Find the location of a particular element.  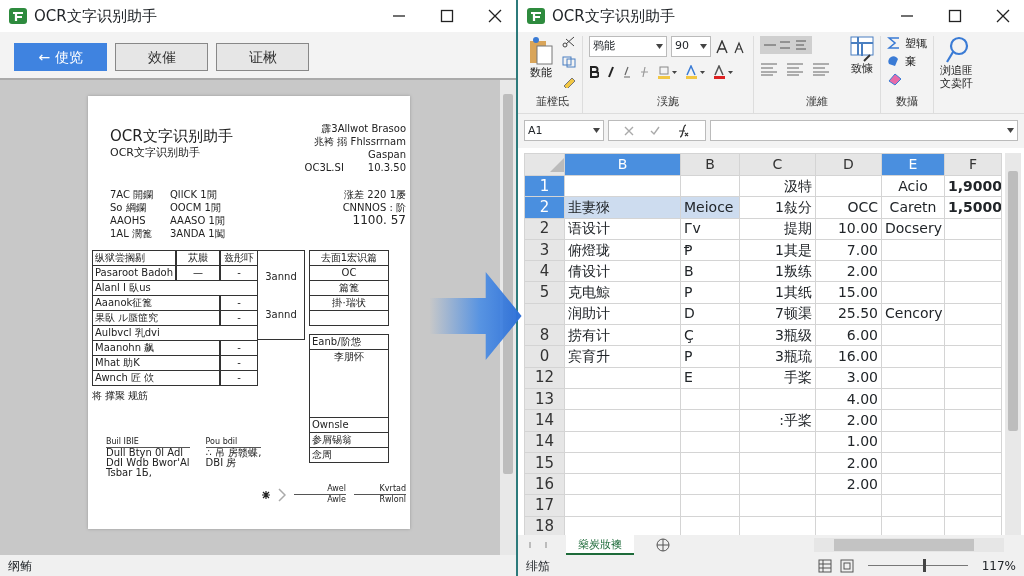

wrap-text-icon is located at coordinates (786, 45).